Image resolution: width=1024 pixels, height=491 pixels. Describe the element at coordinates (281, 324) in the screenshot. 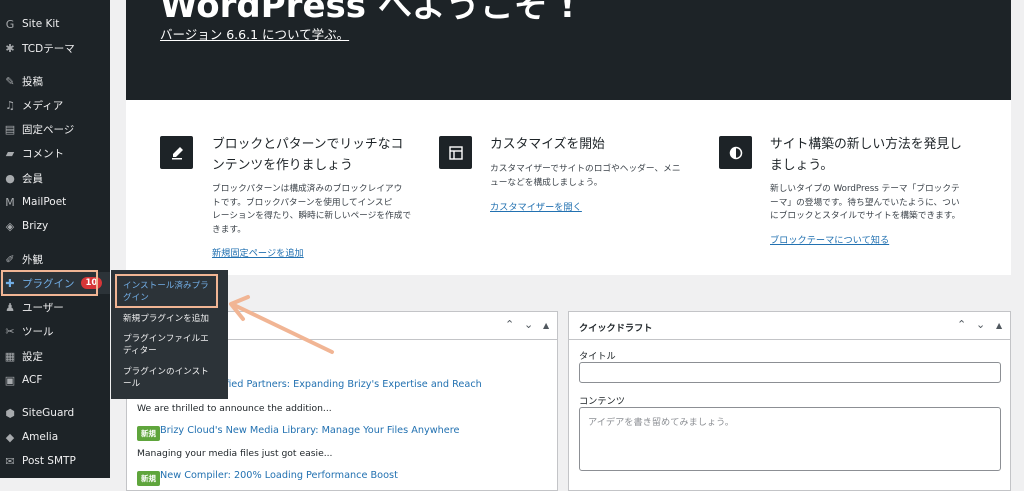

I see `annotation-arrow` at that location.